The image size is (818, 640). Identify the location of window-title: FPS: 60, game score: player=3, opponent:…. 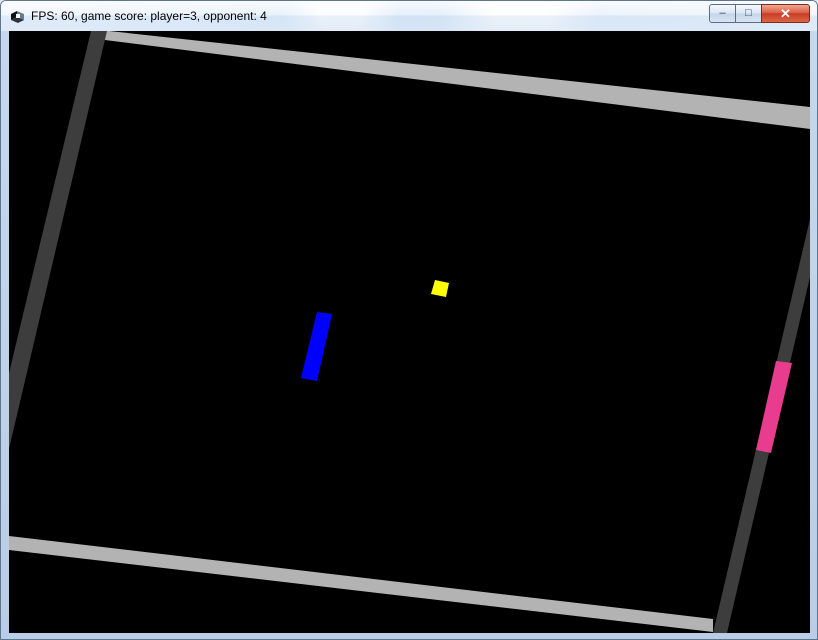
(149, 16).